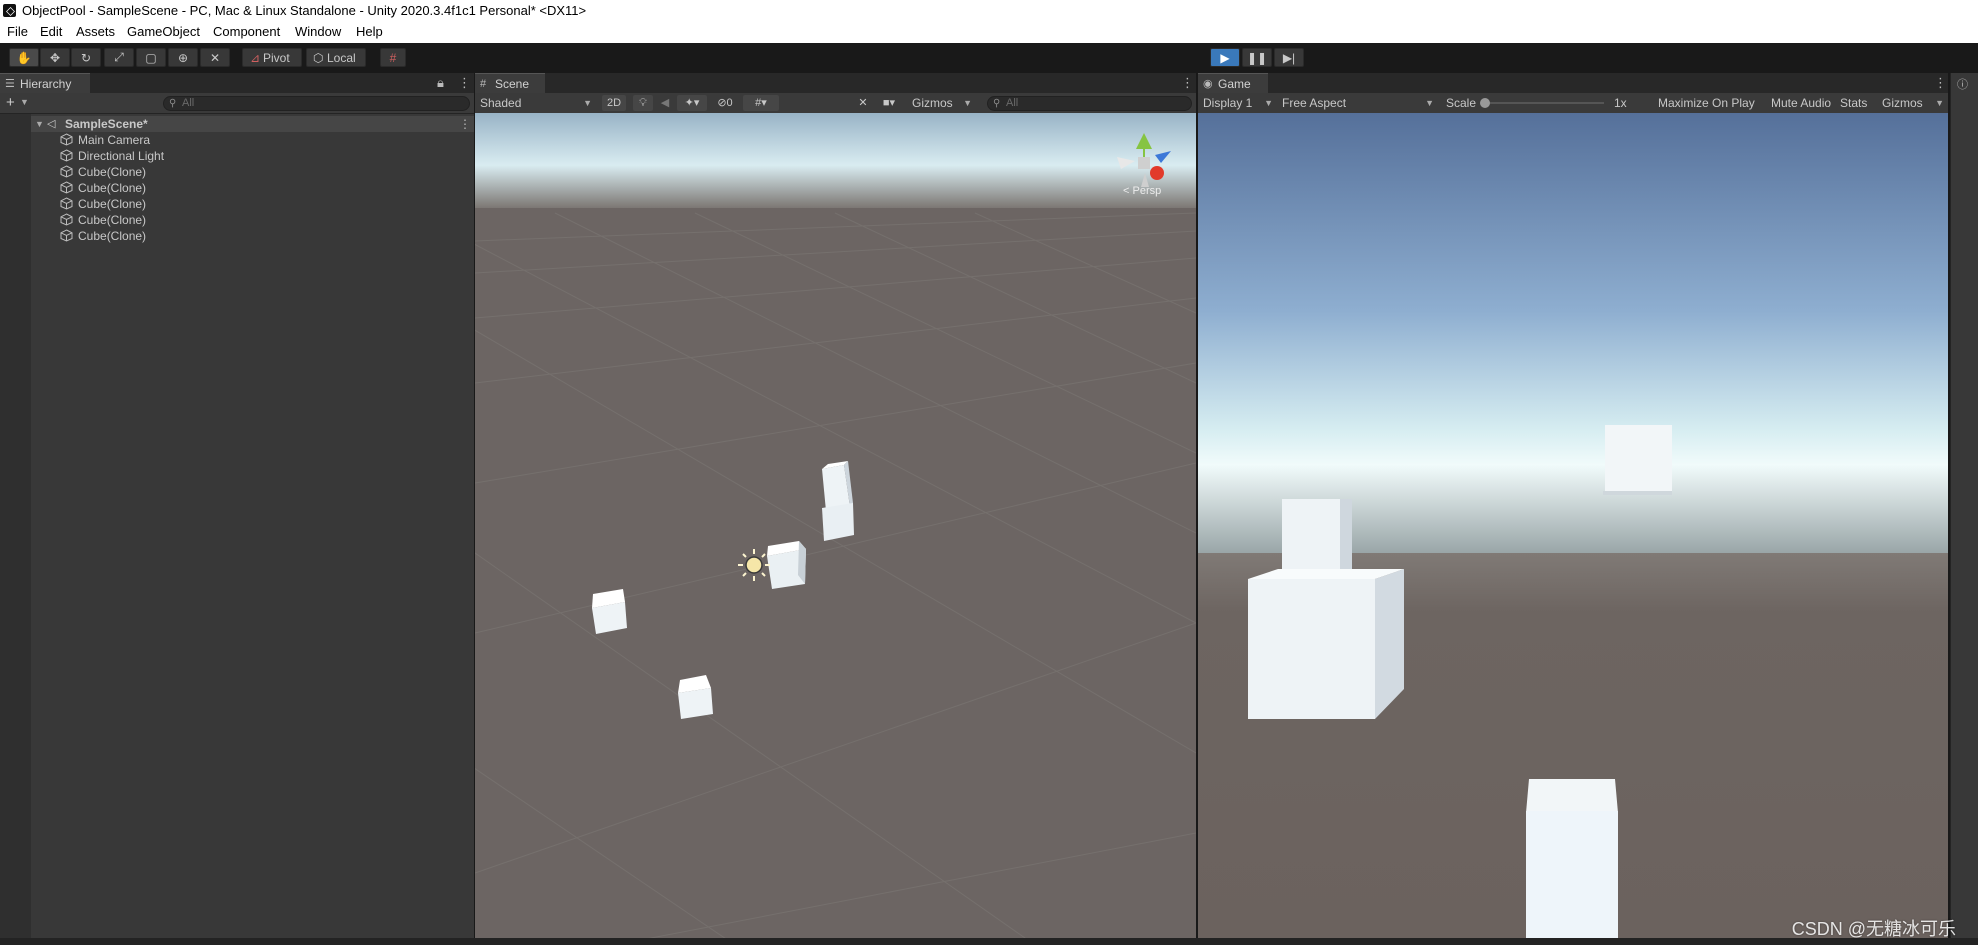 The image size is (1978, 945). What do you see at coordinates (183, 57) in the screenshot?
I see `transform-tool-button: ⊕` at bounding box center [183, 57].